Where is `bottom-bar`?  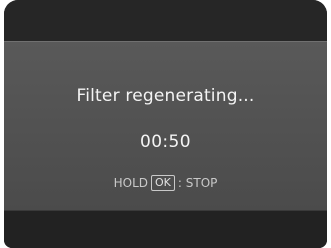 bottom-bar is located at coordinates (165, 229).